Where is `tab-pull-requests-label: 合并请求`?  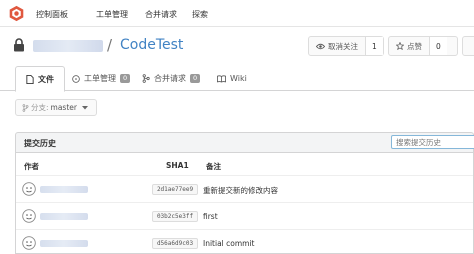 tab-pull-requests-label: 合并请求 is located at coordinates (170, 78).